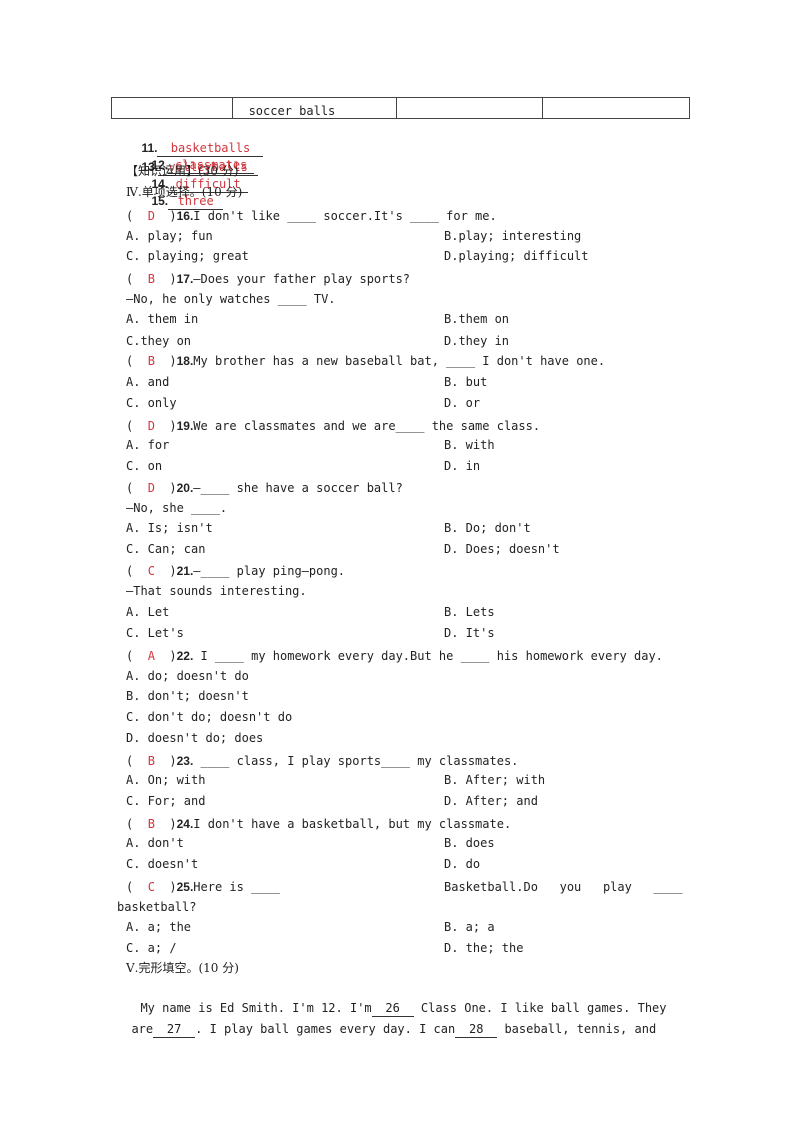  What do you see at coordinates (209, 717) in the screenshot?
I see `answer-option: C. don't do; doesn't do` at bounding box center [209, 717].